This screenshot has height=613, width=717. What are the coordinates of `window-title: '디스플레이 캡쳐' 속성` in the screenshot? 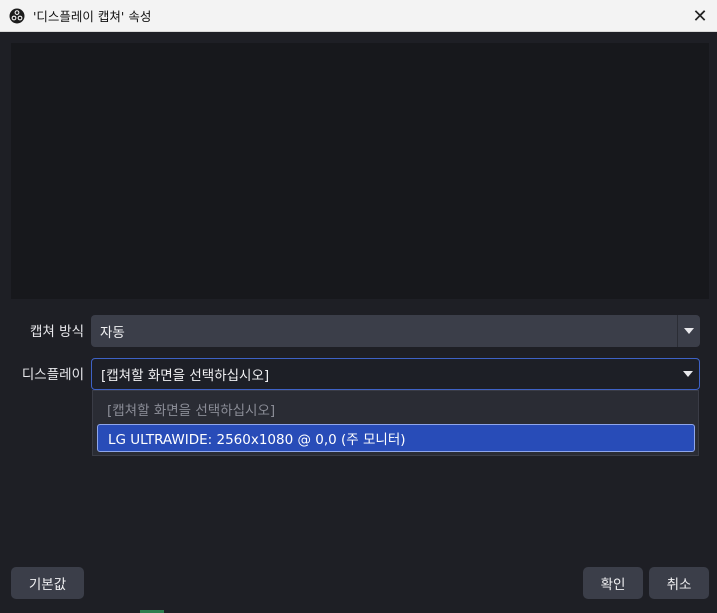 It's located at (92, 16).